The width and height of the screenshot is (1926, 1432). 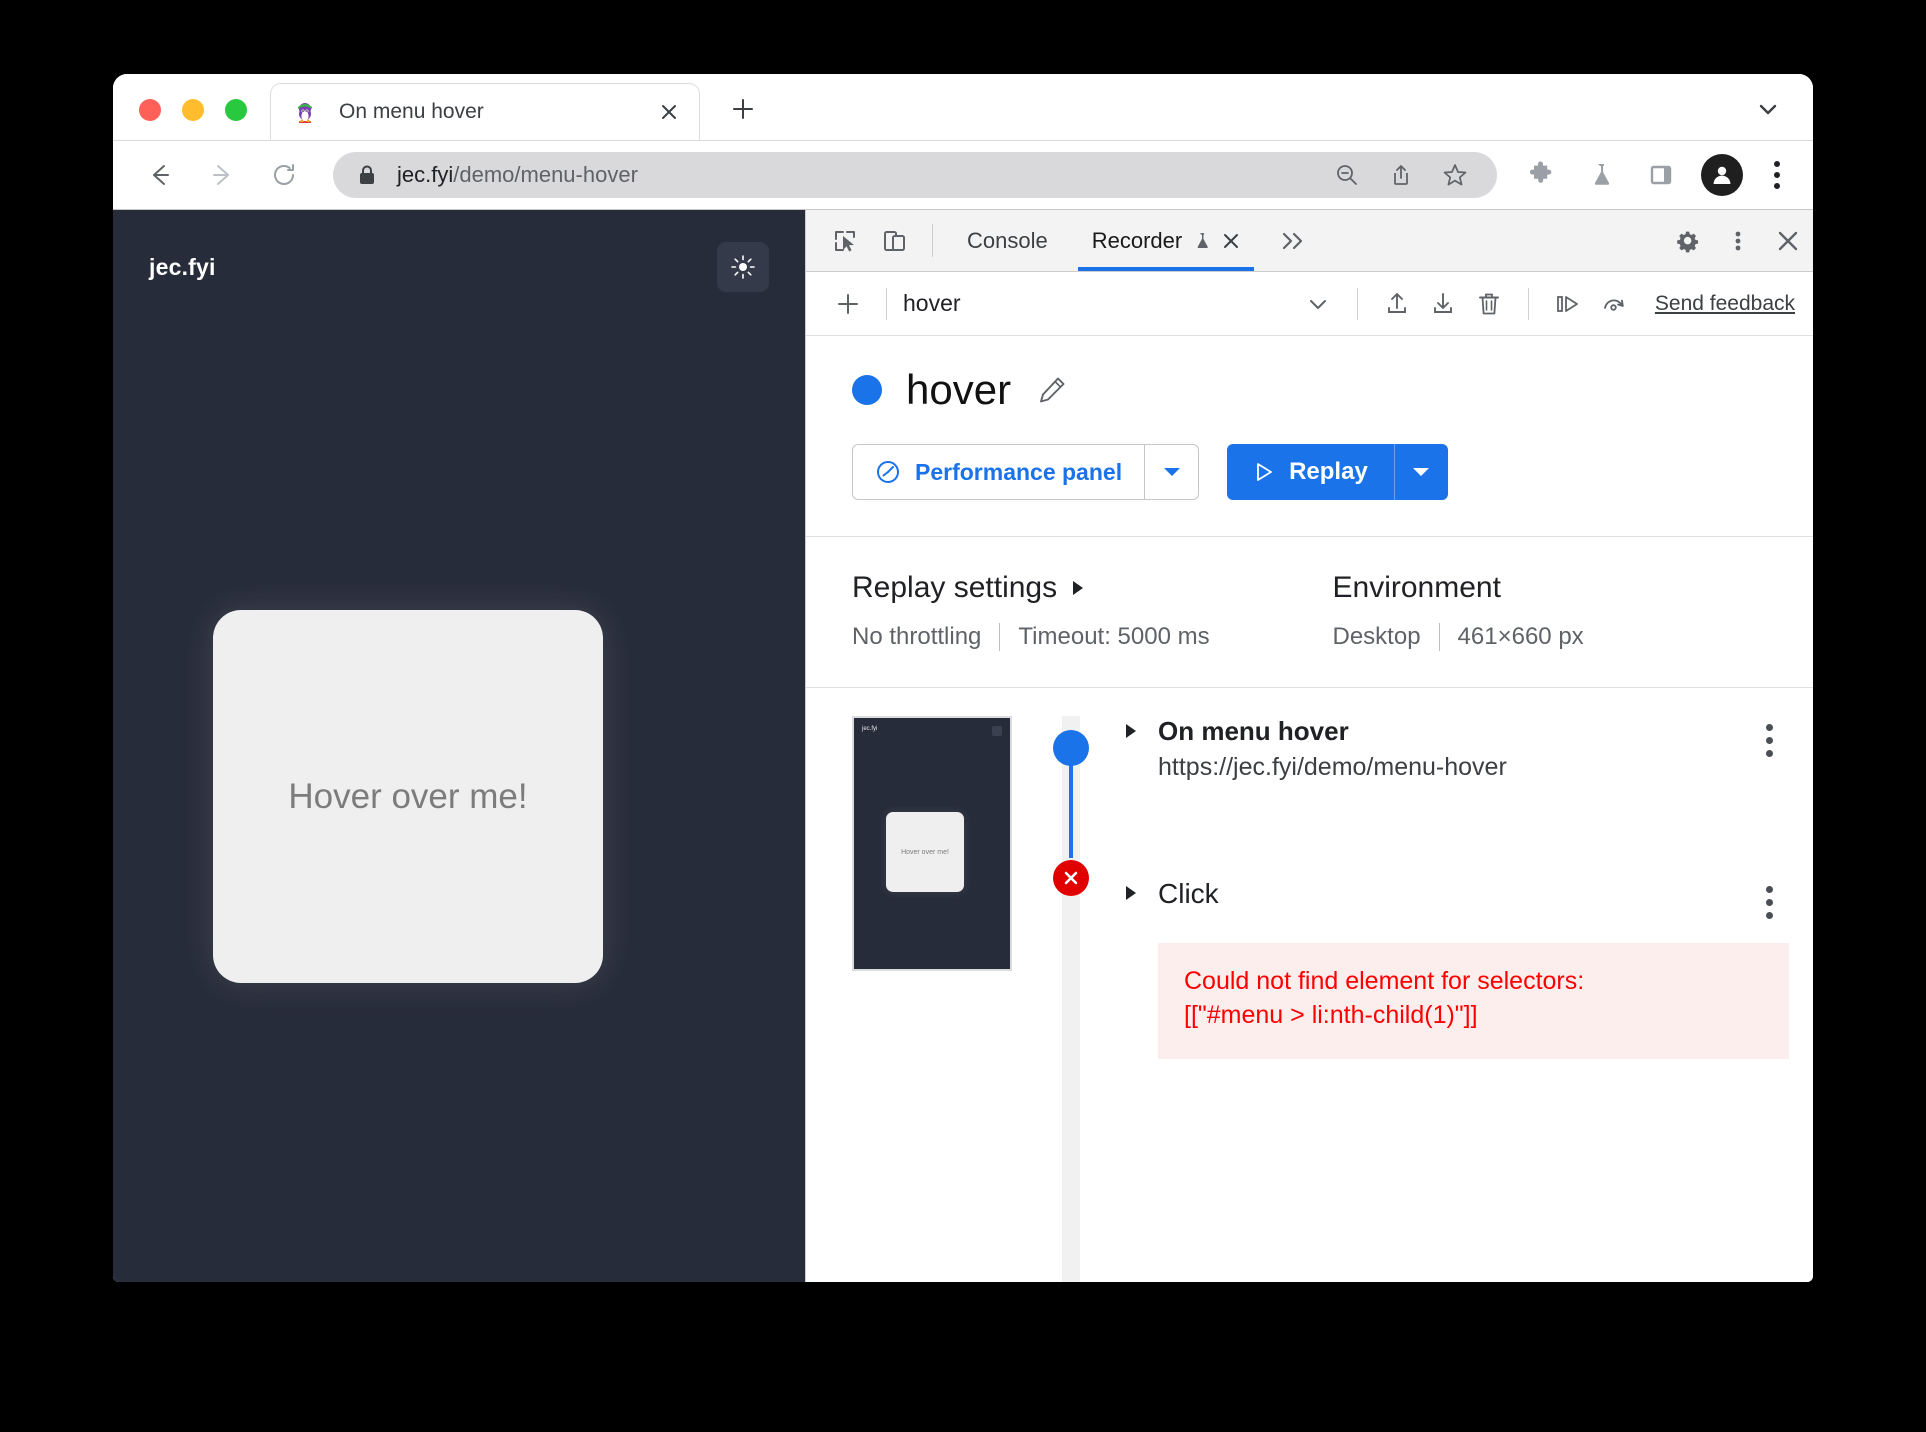 What do you see at coordinates (669, 112) in the screenshot?
I see `tab-close-button` at bounding box center [669, 112].